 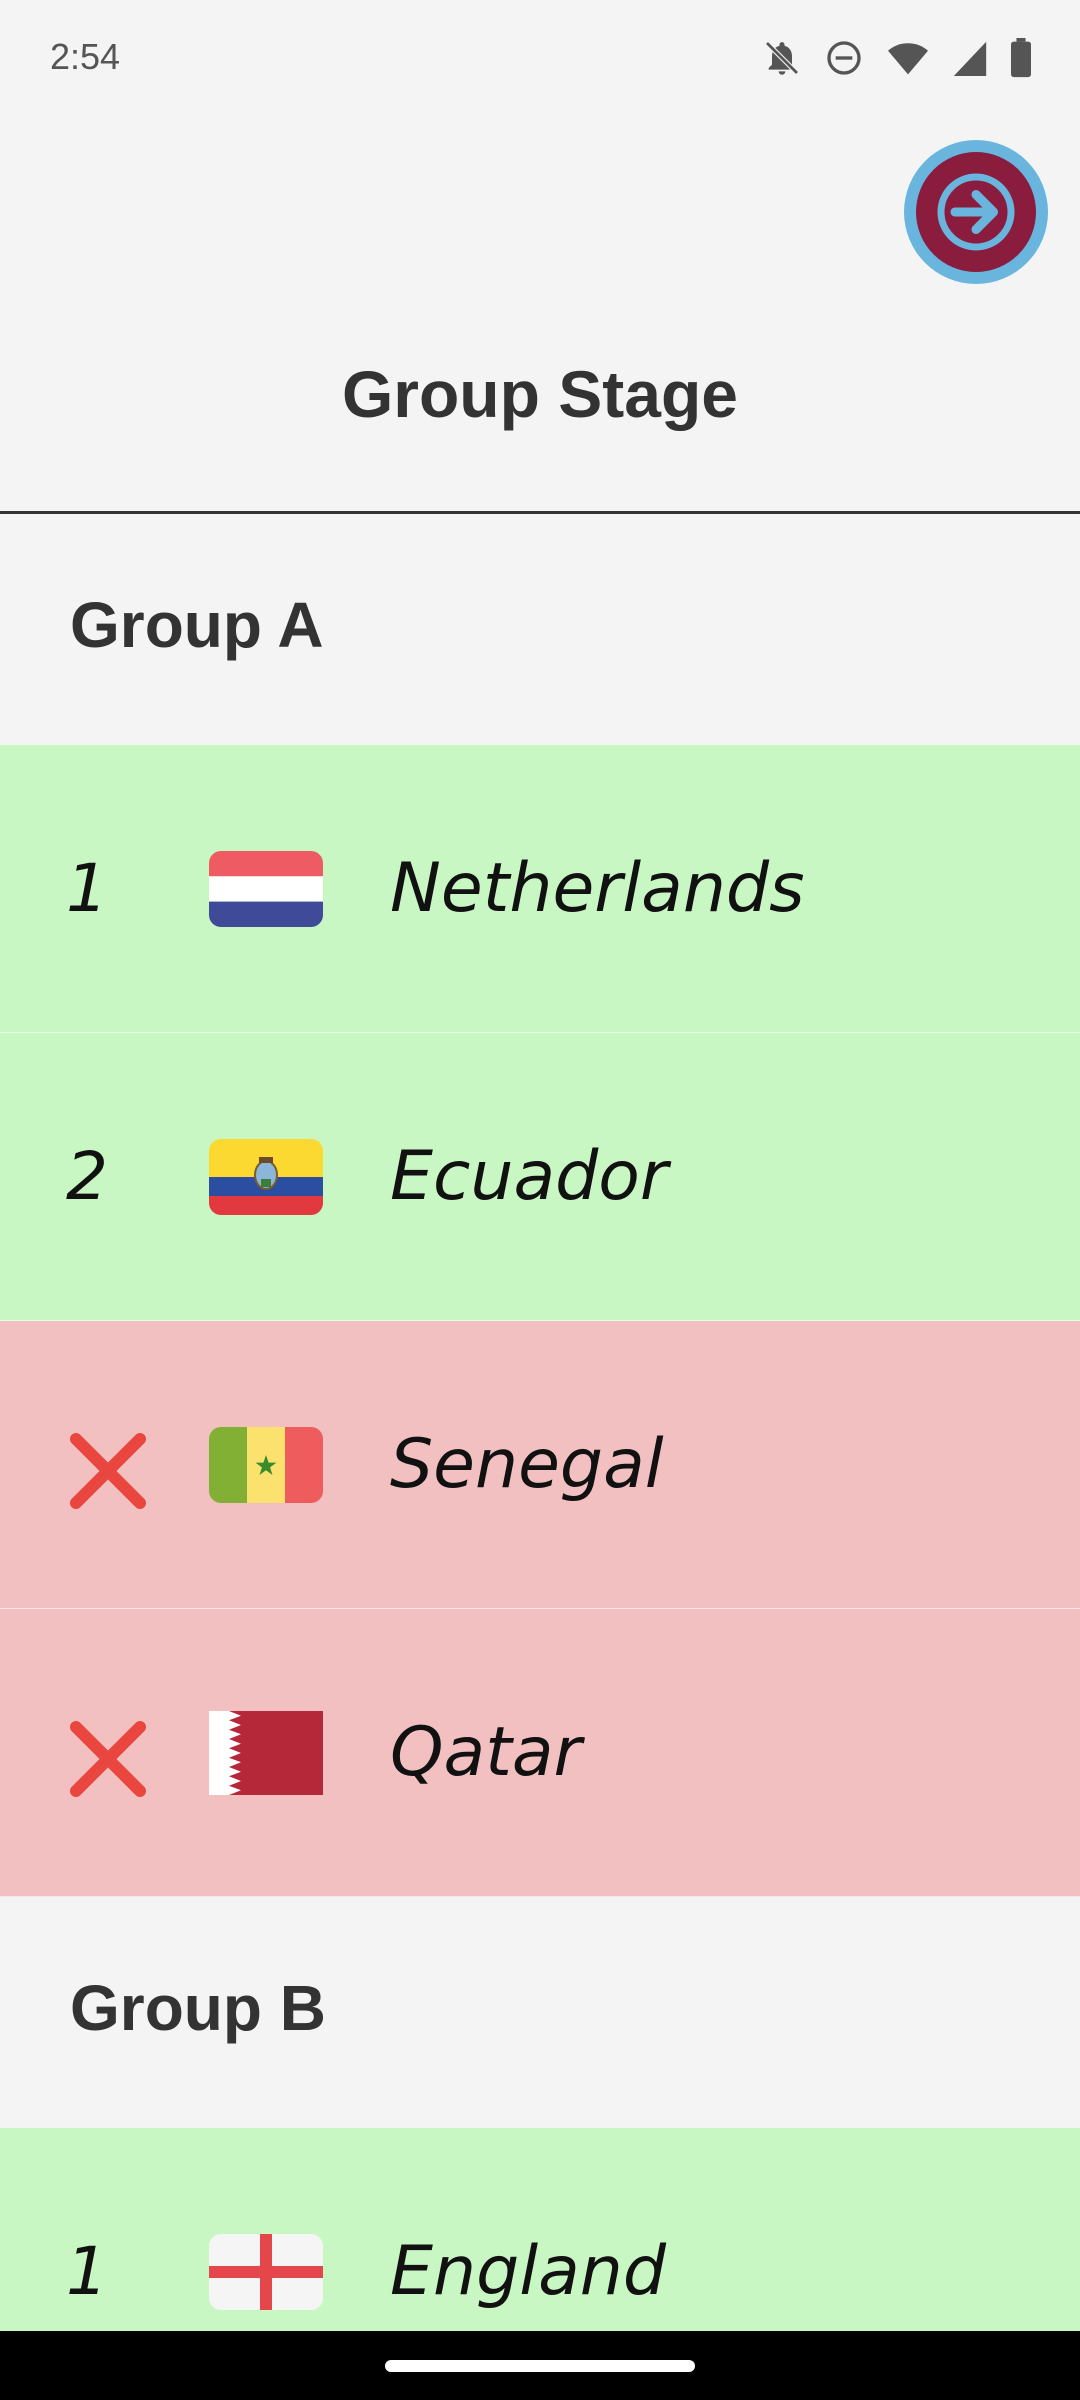 What do you see at coordinates (528, 2271) in the screenshot?
I see `team-name: England` at bounding box center [528, 2271].